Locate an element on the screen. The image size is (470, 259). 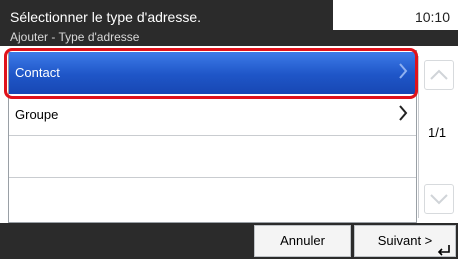
clock-area: 10:10 is located at coordinates (395, 15).